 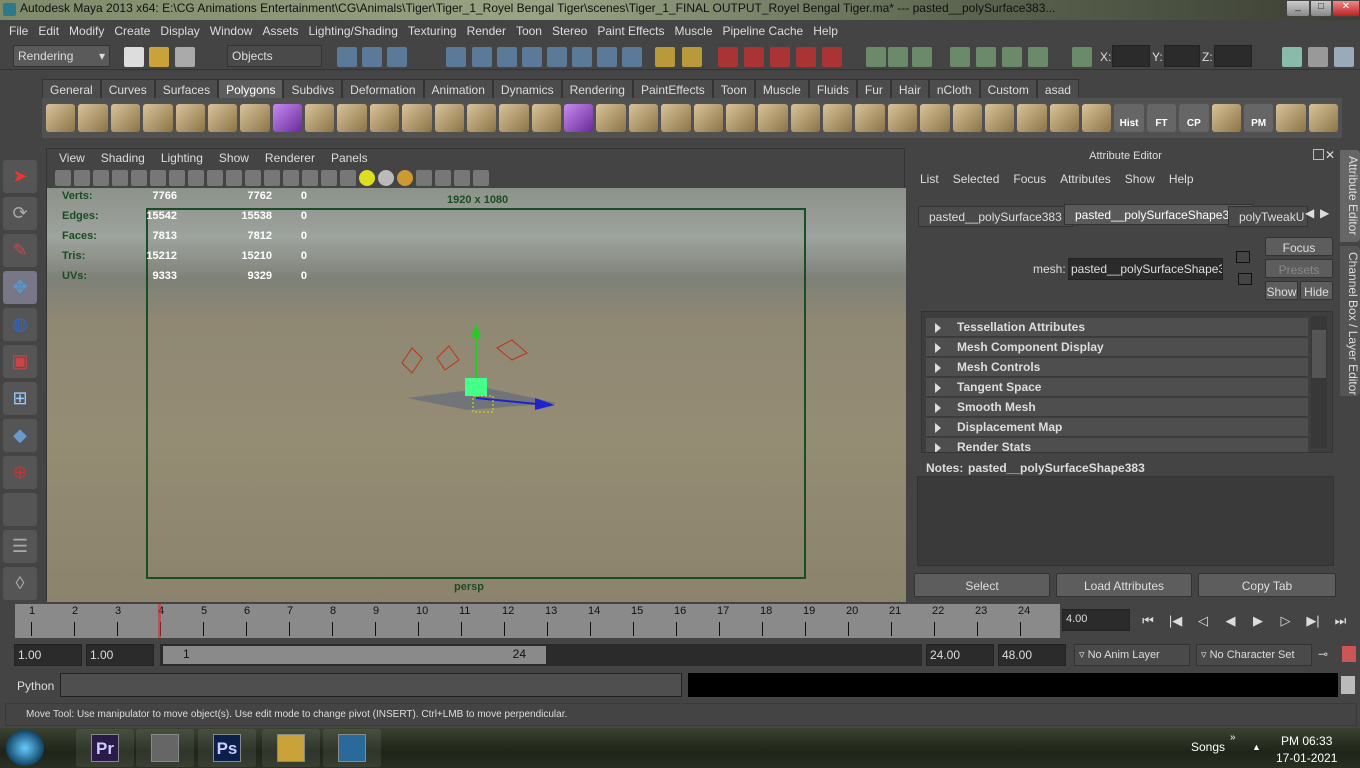 I want to click on range-slider-bar: 1 24, so click(x=354, y=655).